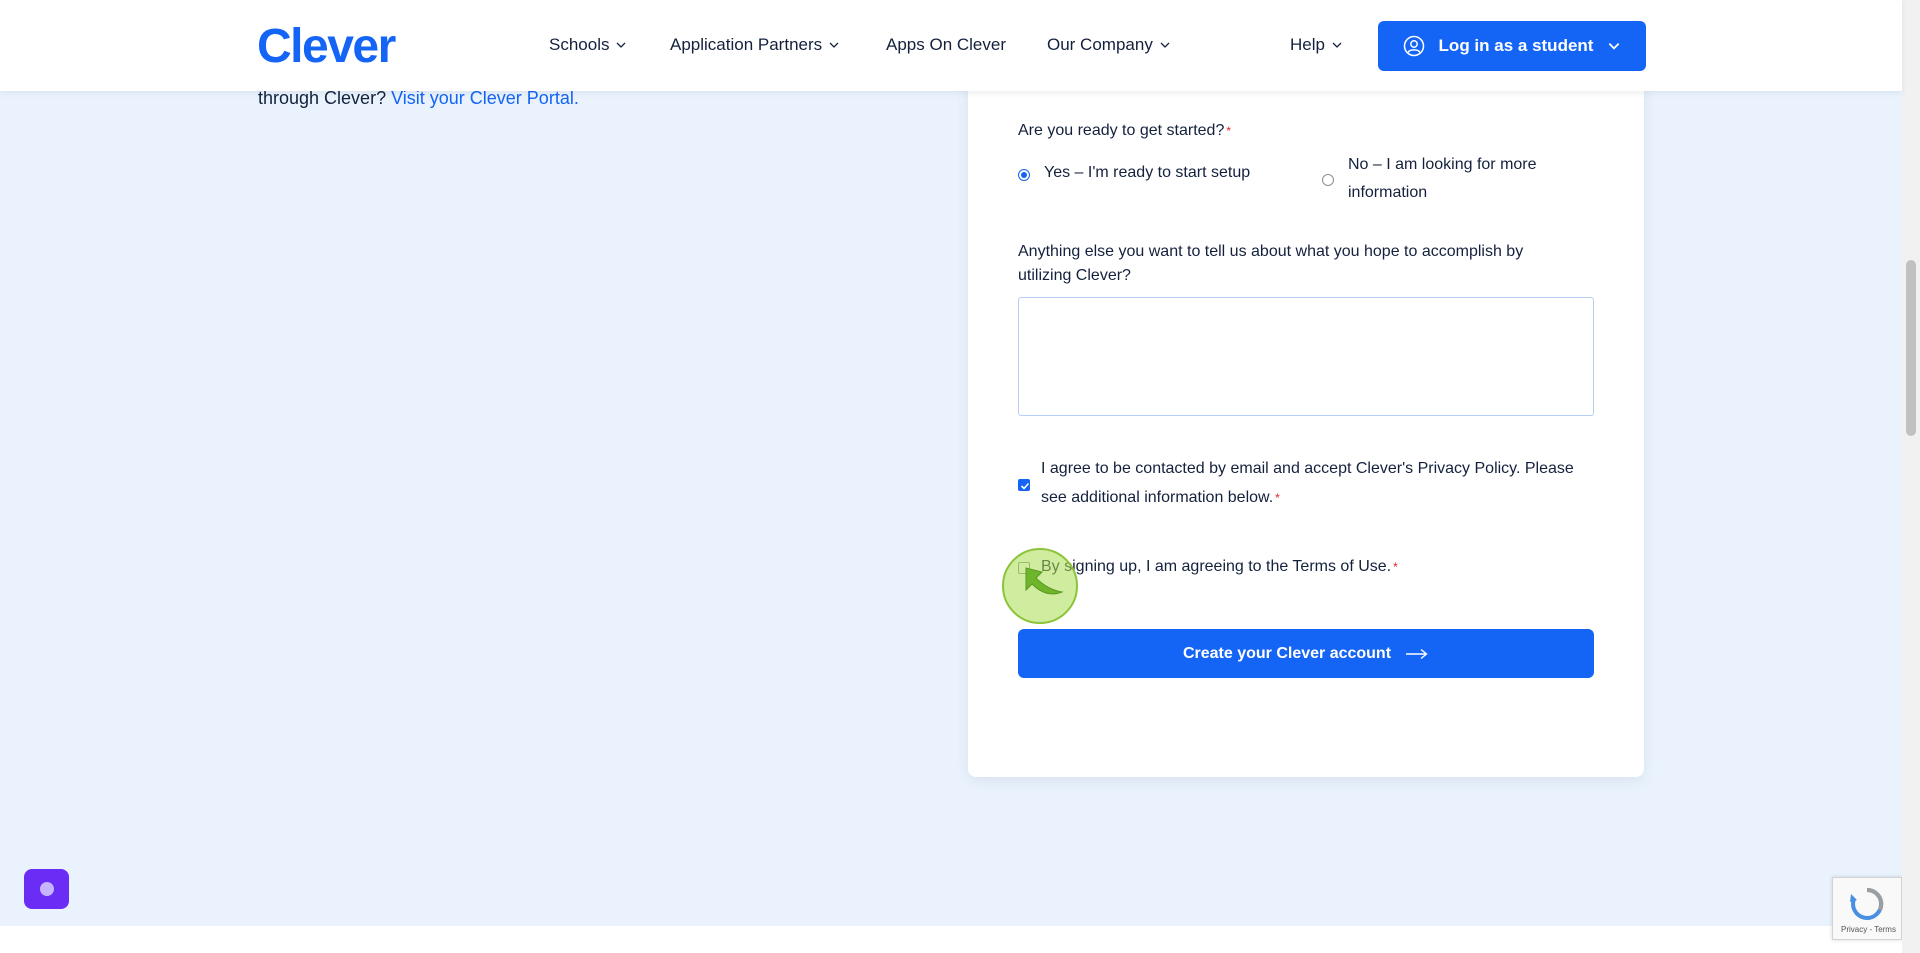 Image resolution: width=1920 pixels, height=953 pixels. I want to click on radio-ready-no-label-line1: No – I am looking for more, so click(1442, 165).